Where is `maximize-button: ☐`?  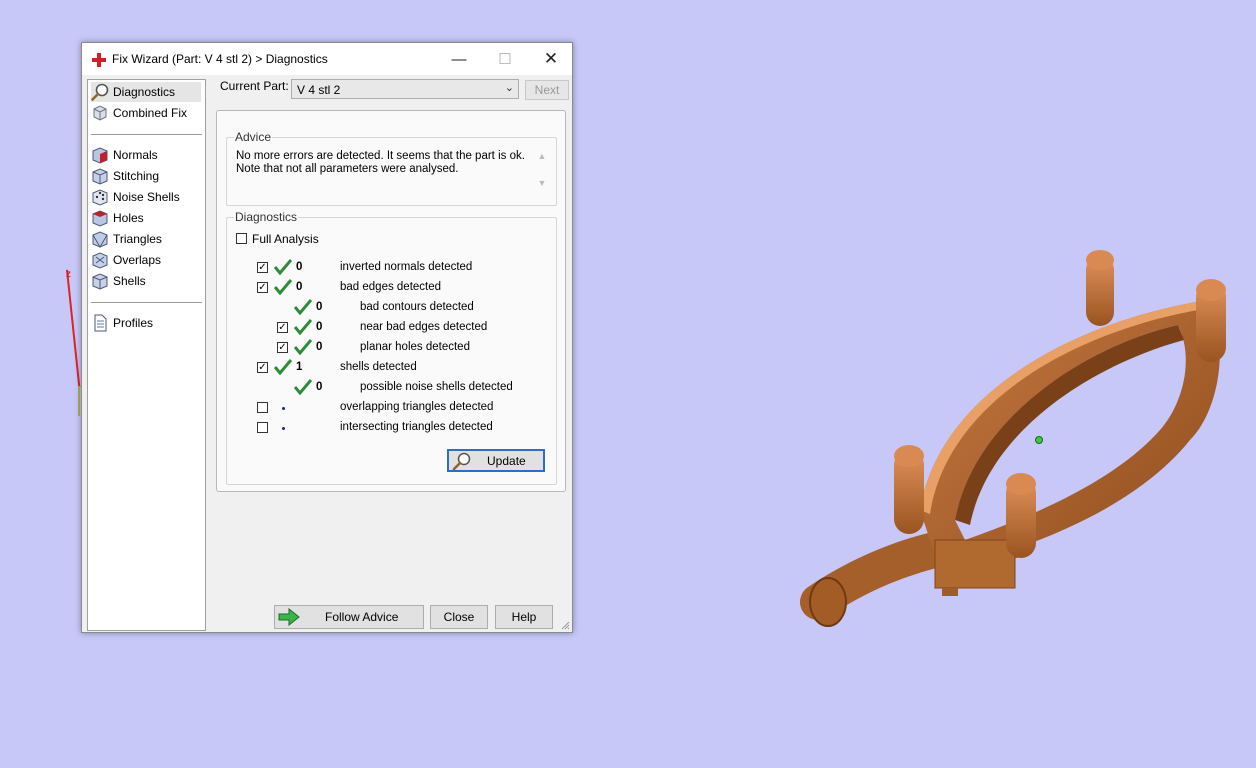
maximize-button: ☐ is located at coordinates (505, 59).